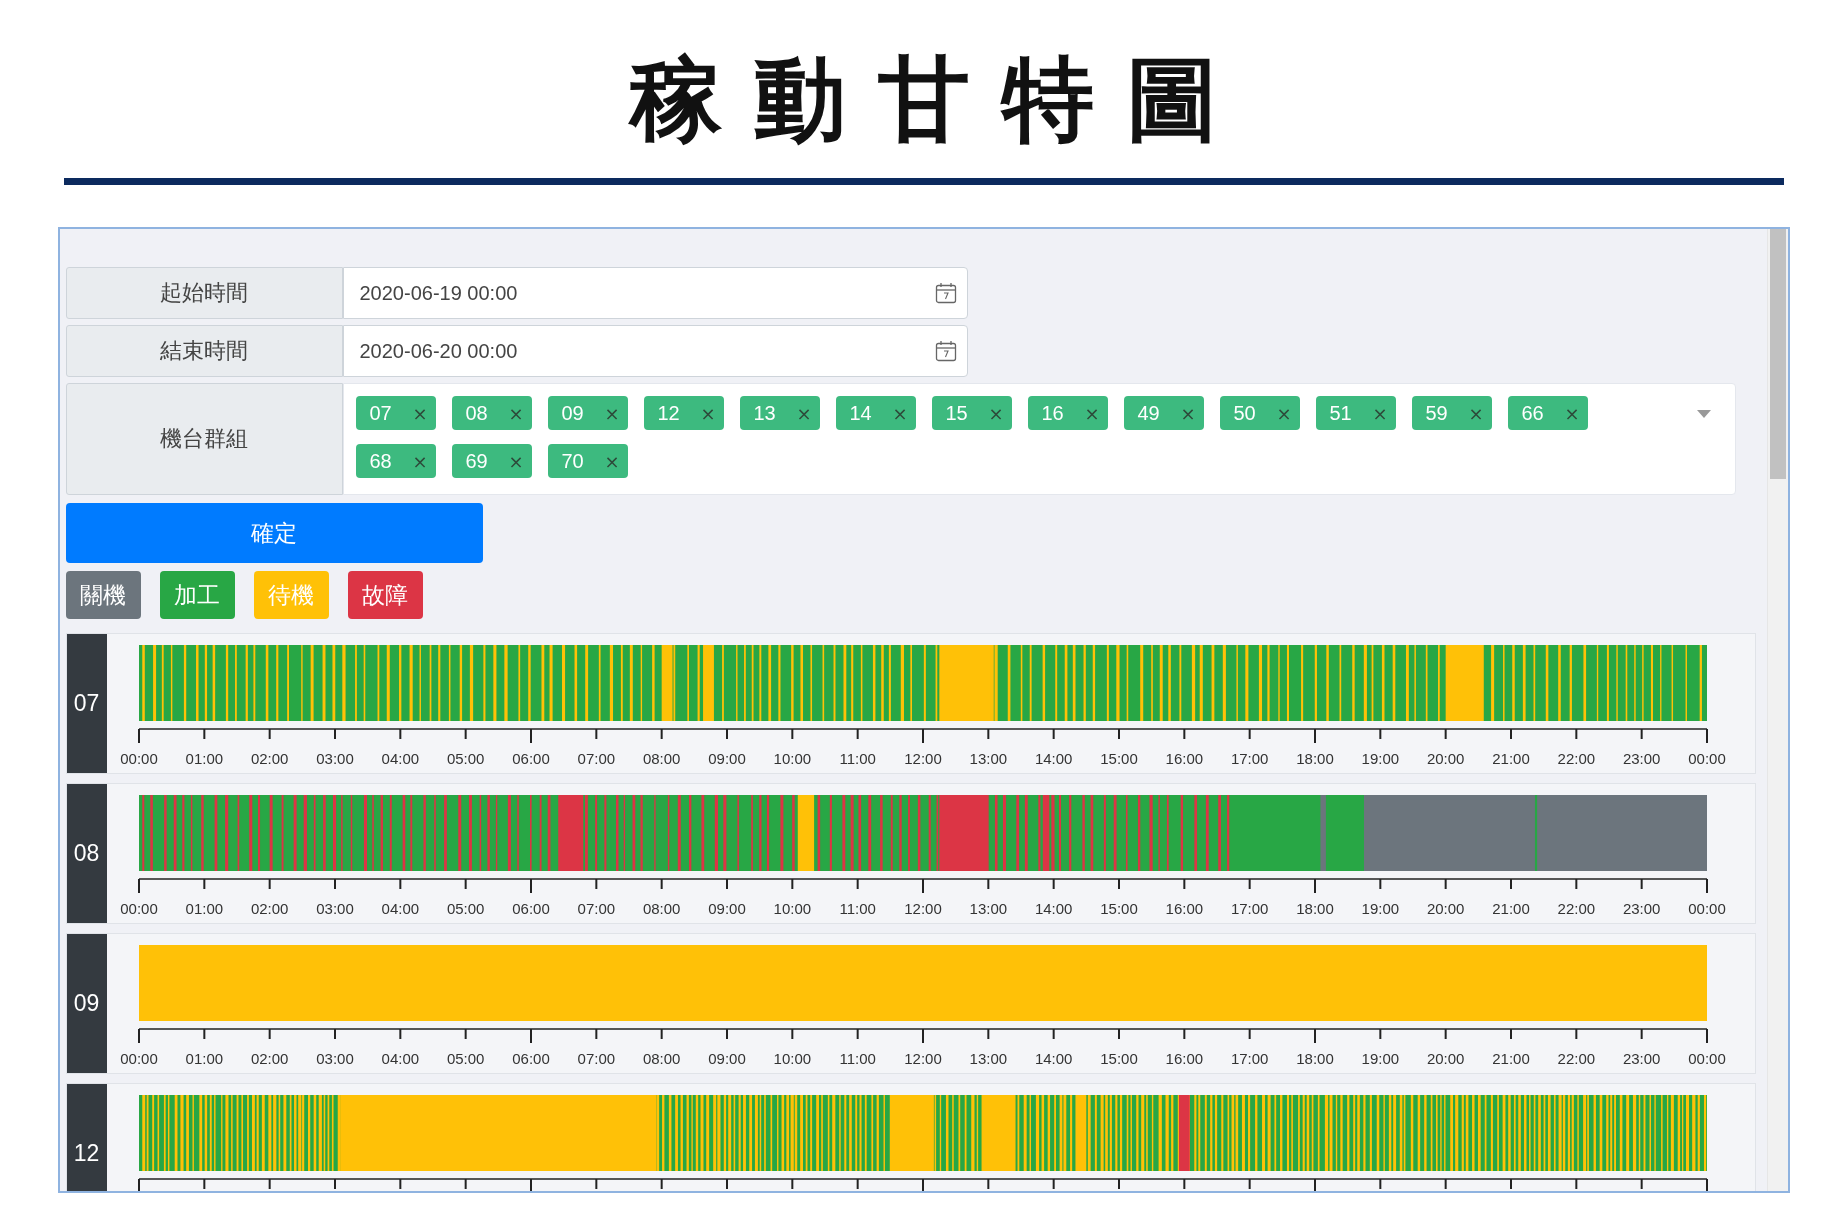 The image size is (1847, 1216). What do you see at coordinates (465, 1058) in the screenshot?
I see `time-label: 05:00` at bounding box center [465, 1058].